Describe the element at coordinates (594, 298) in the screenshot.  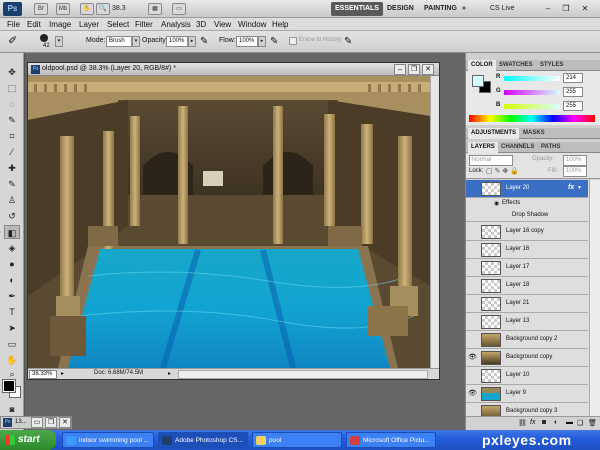
I see `layers-scrollbar` at that location.